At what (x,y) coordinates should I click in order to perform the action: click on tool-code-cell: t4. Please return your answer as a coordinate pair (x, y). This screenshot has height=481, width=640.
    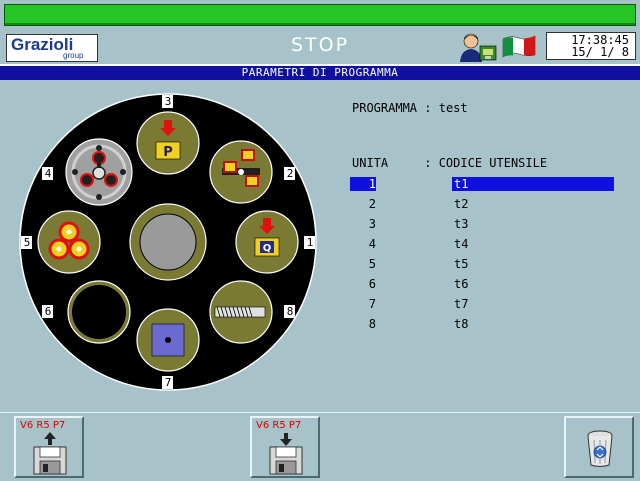
    Looking at the image, I should click on (461, 244).